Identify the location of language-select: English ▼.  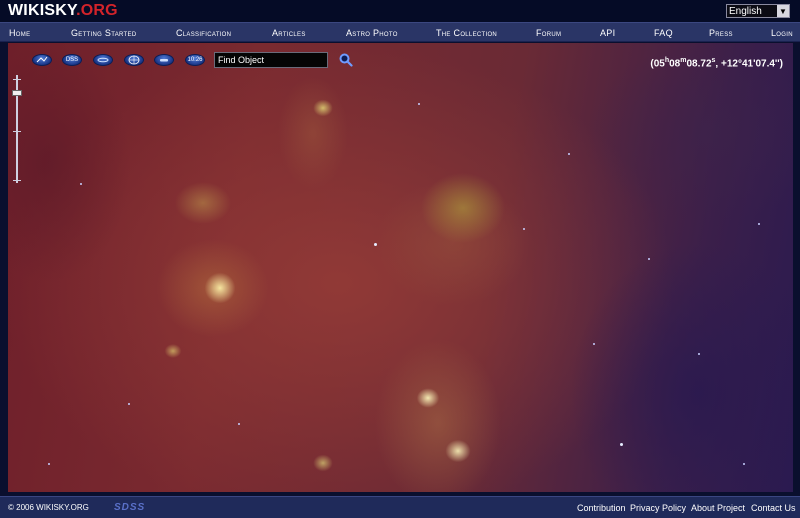
(758, 11).